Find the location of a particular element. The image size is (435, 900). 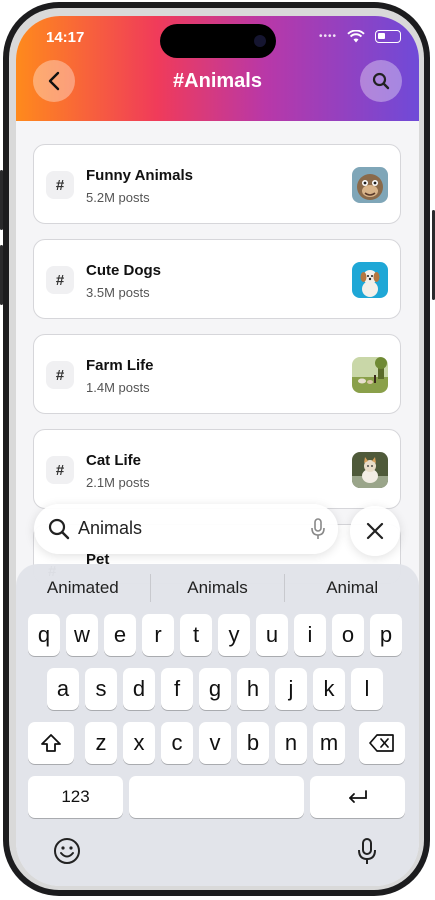

header: 14:17 •••• #Animals is located at coordinates (217, 68).